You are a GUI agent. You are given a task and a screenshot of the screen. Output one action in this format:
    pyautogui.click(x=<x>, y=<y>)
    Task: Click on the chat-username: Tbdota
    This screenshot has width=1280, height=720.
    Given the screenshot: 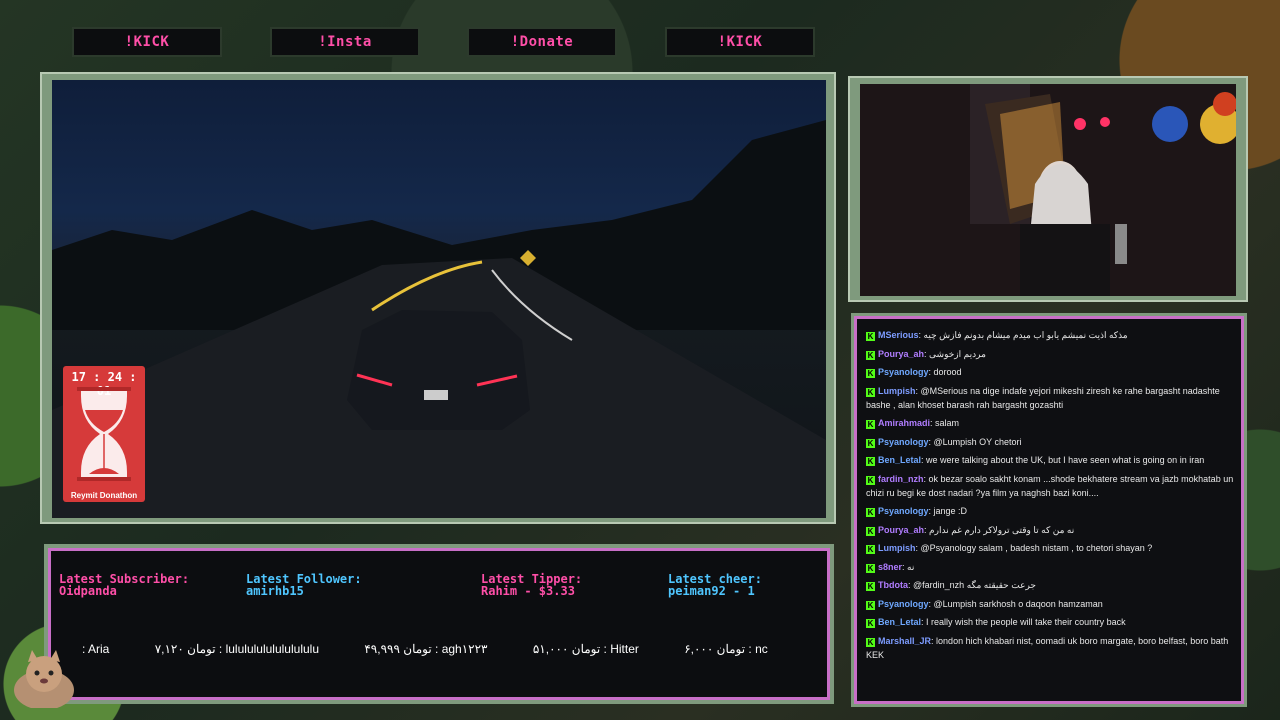 What is the action you would take?
    pyautogui.click(x=893, y=585)
    